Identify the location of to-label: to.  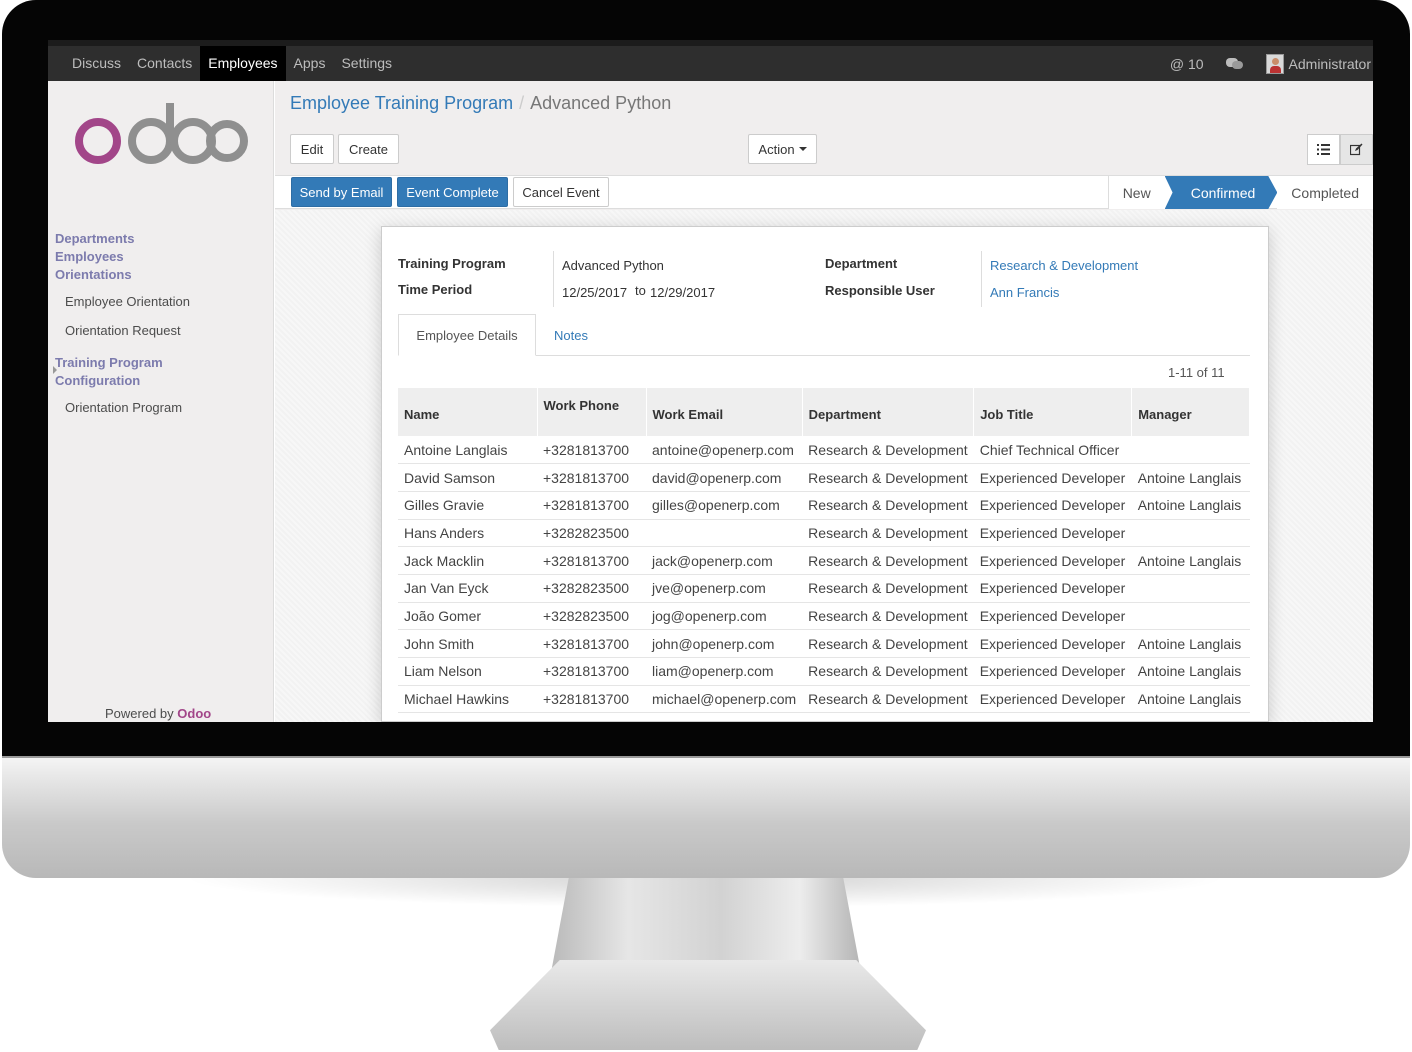
(640, 290).